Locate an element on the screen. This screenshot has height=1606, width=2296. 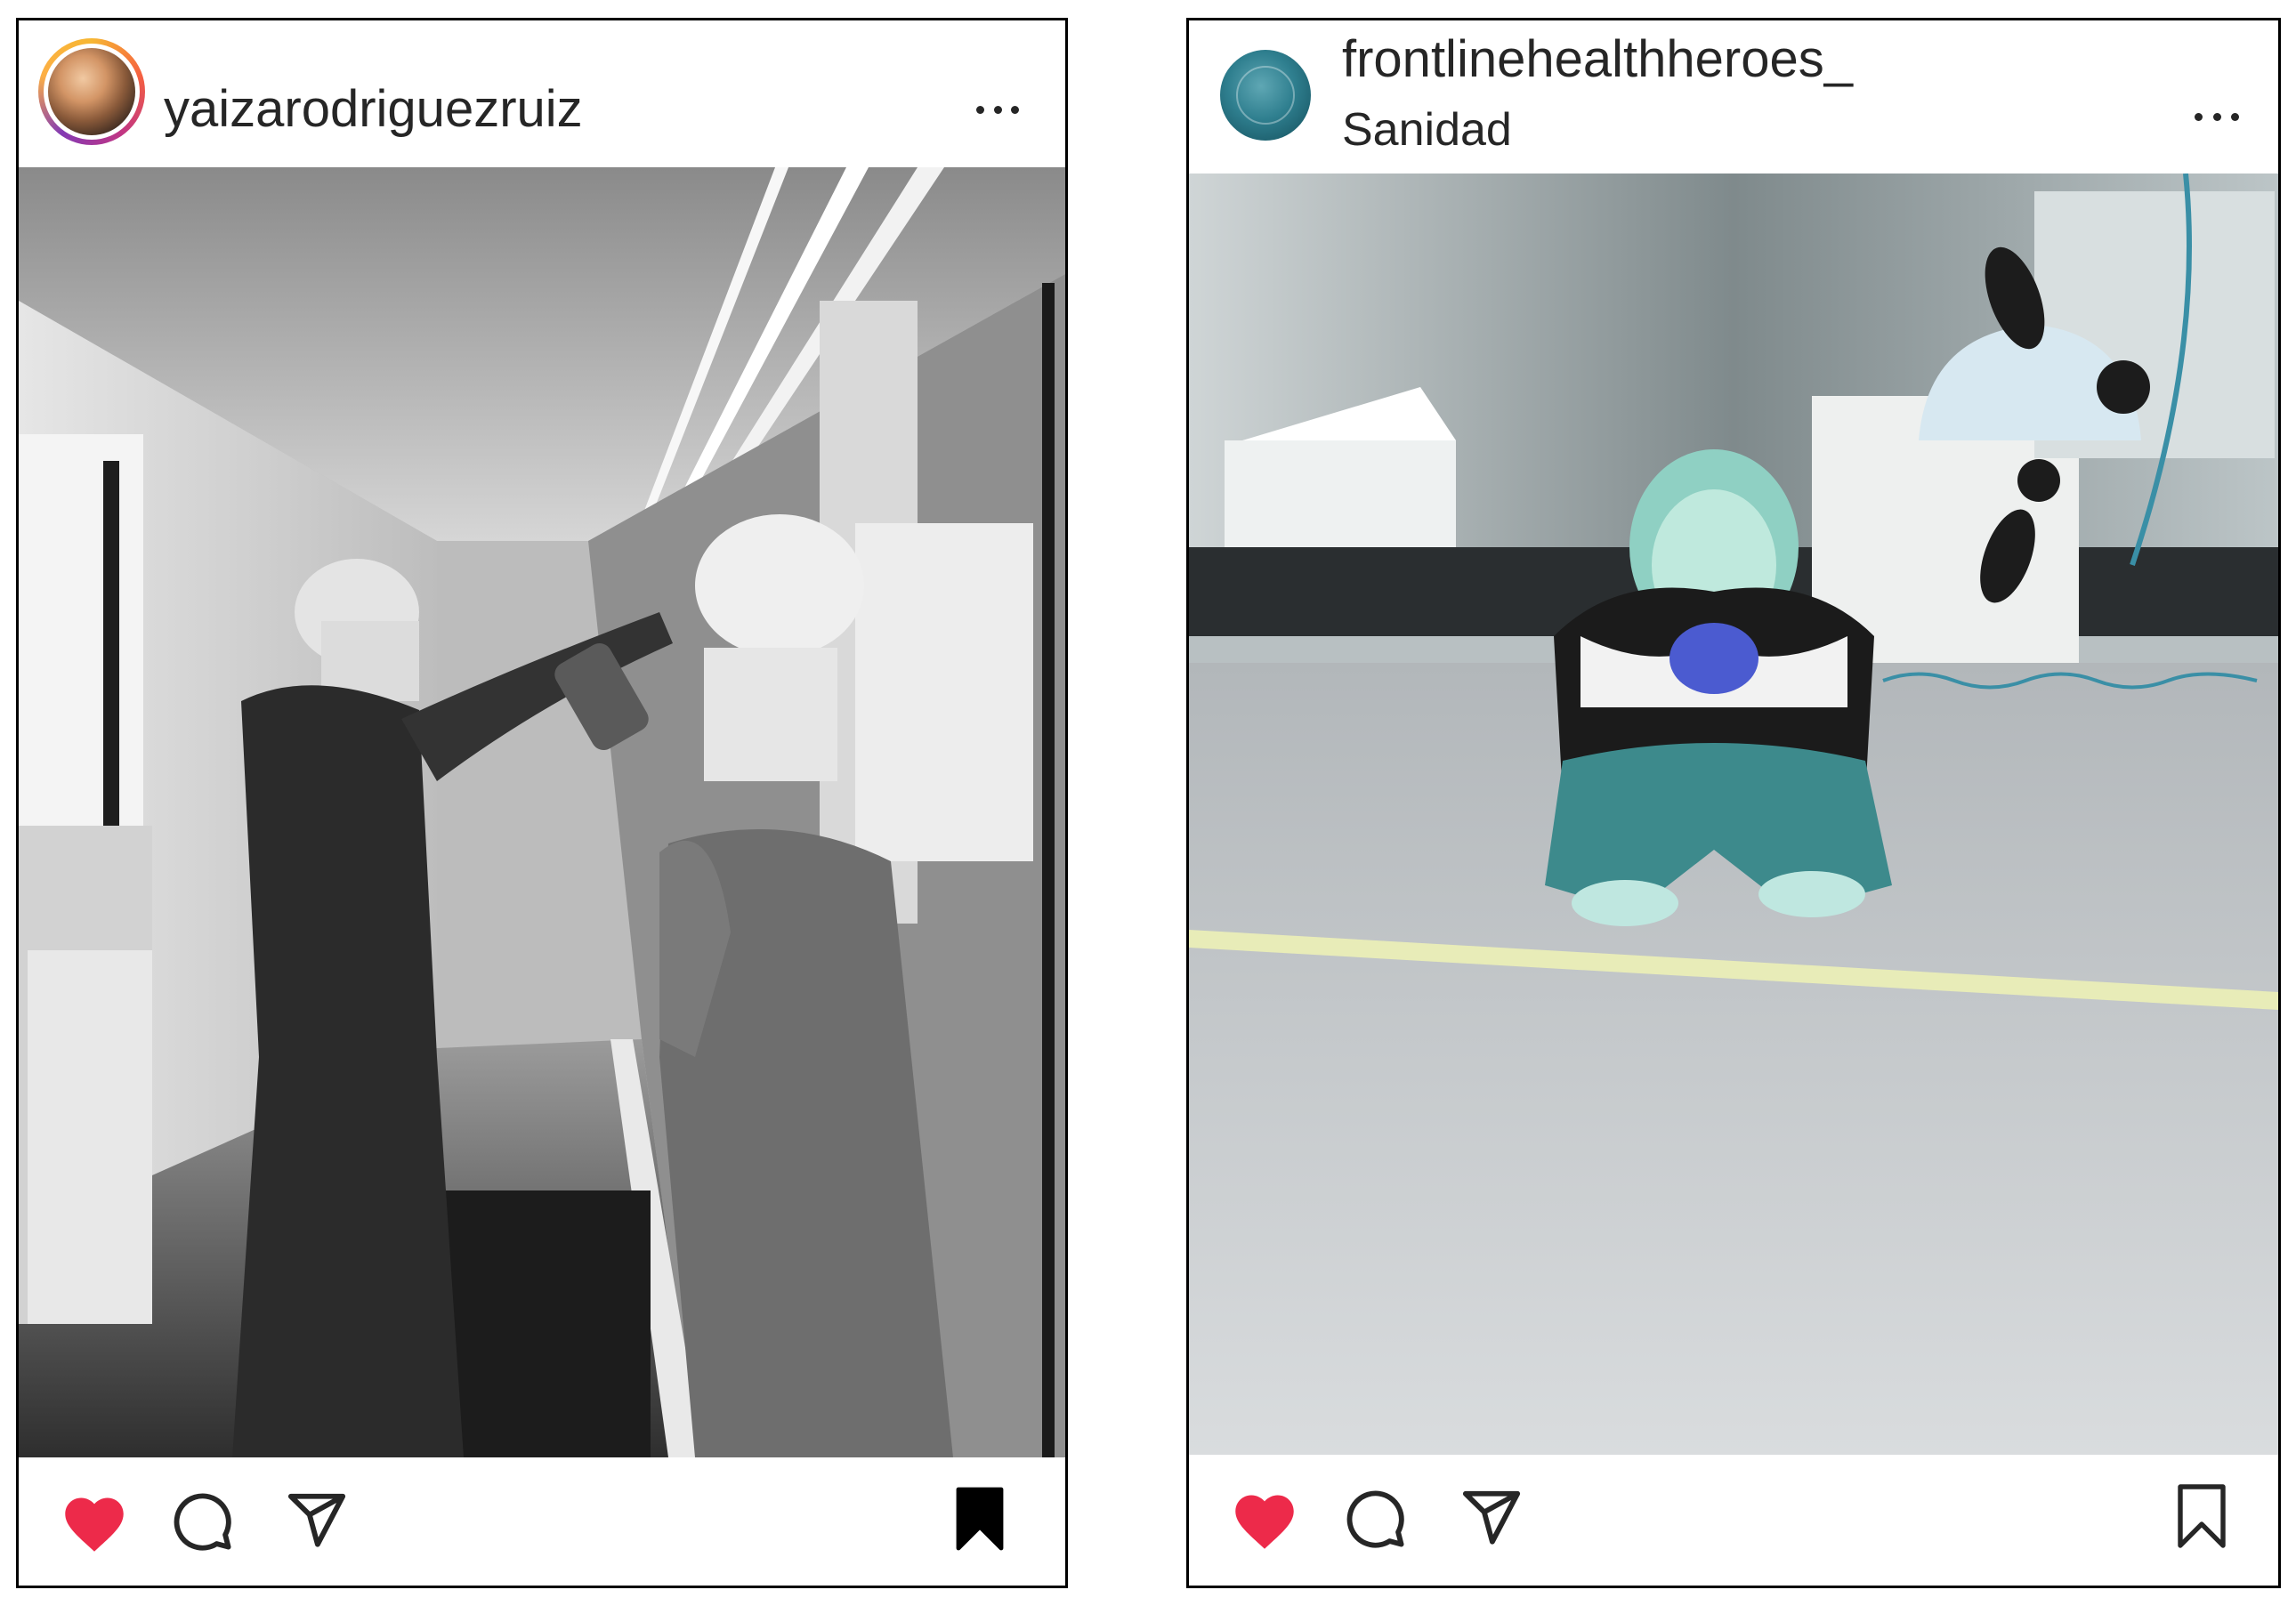
location-label: Sanidad is located at coordinates (1427, 130).